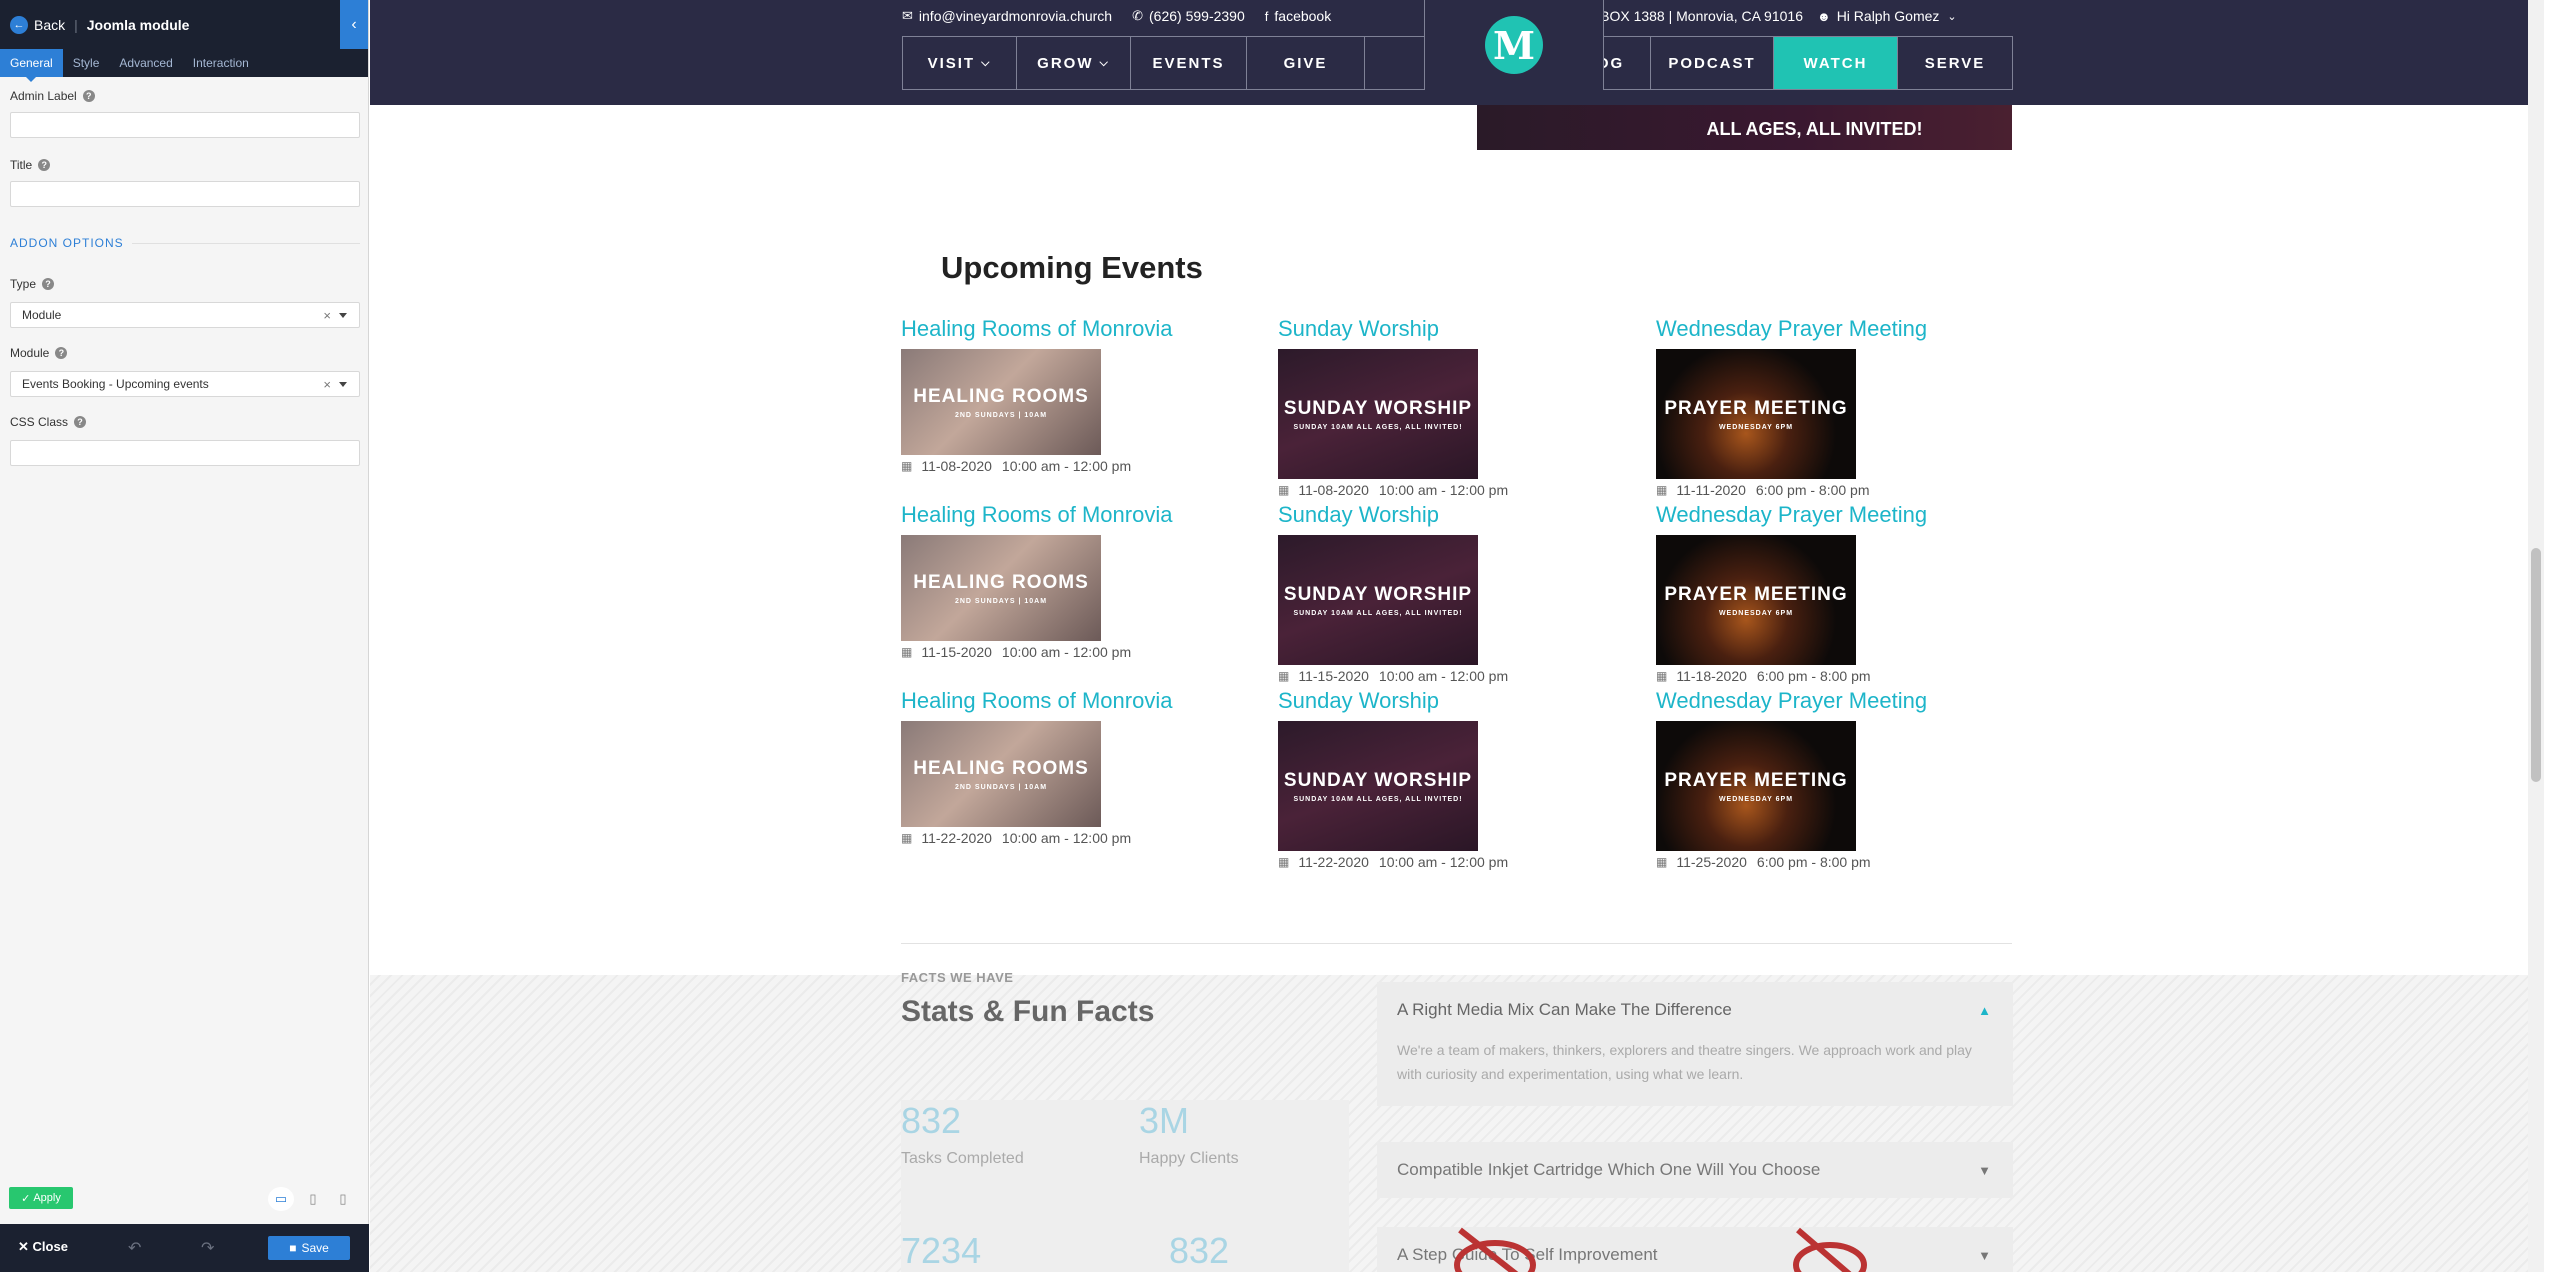 This screenshot has height=1272, width=2560. Describe the element at coordinates (309, 1248) in the screenshot. I see `save-button: ■ Save` at that location.